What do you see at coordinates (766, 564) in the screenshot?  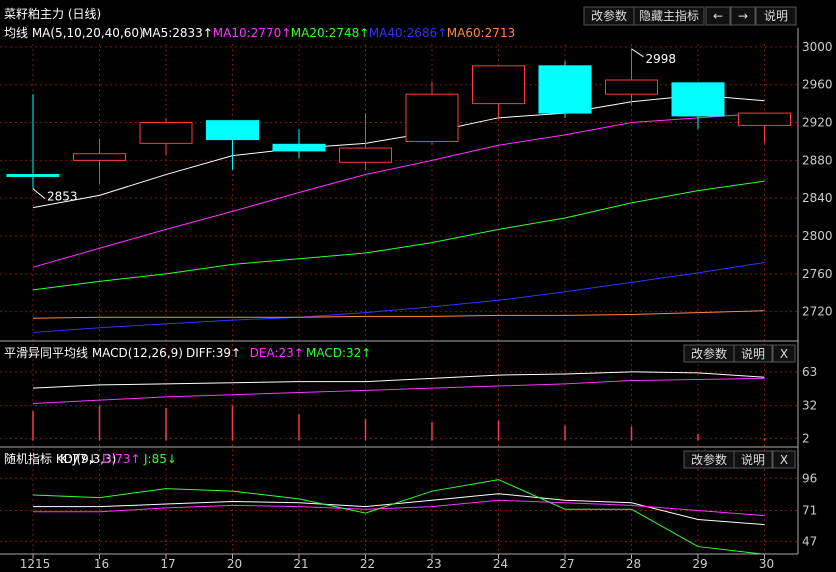 I see `date-tick-label: 30` at bounding box center [766, 564].